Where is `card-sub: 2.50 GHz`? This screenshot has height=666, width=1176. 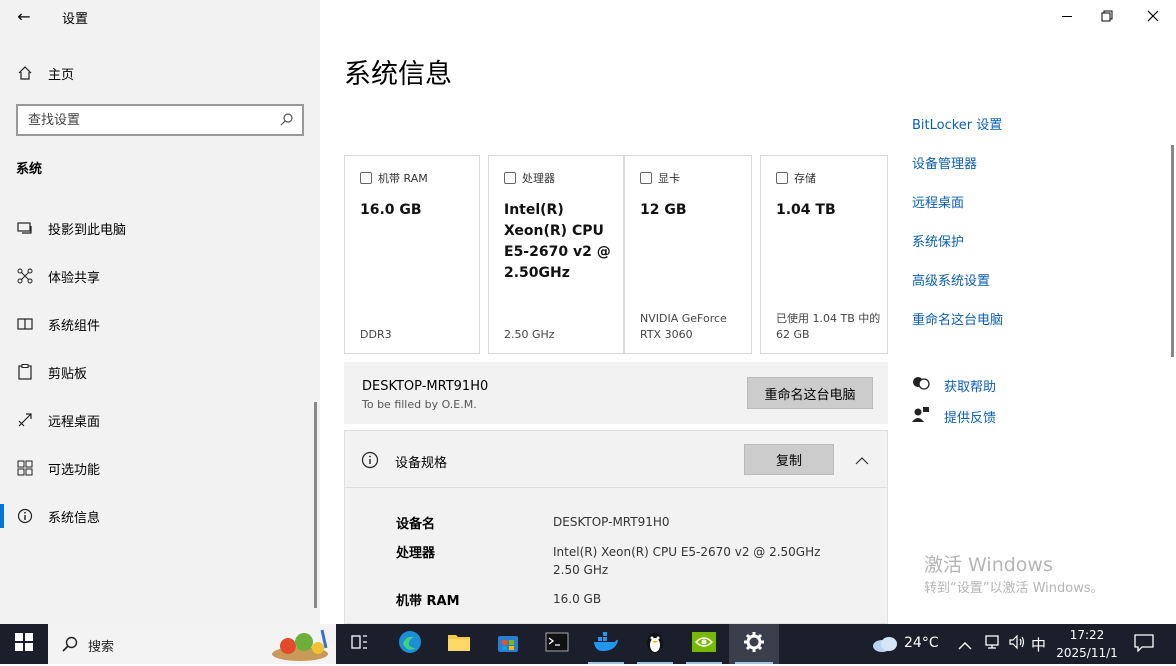
card-sub: 2.50 GHz is located at coordinates (529, 334).